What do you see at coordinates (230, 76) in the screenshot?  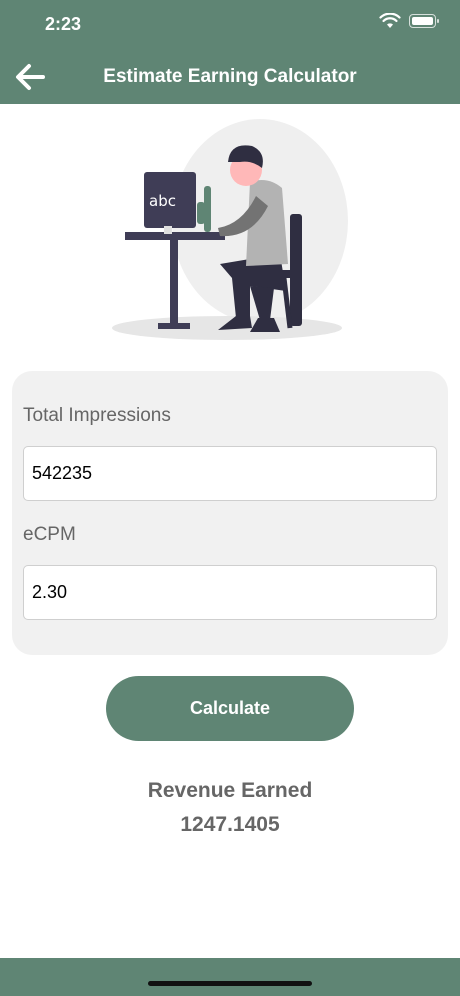 I see `page-title: Estimate Earning Calculator` at bounding box center [230, 76].